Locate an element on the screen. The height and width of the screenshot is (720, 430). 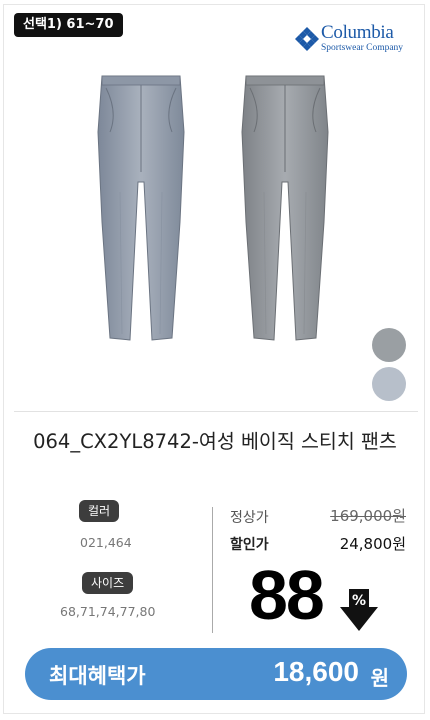
brand-tagline: Sportswear Company is located at coordinates (362, 48).